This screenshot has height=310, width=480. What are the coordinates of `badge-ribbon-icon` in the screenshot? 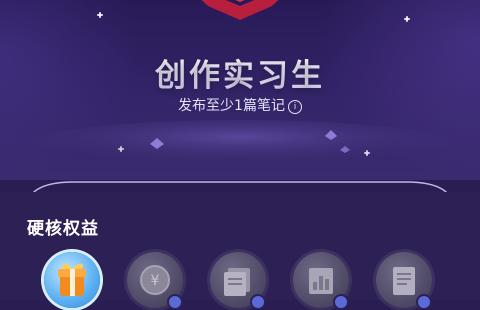 It's located at (240, 10).